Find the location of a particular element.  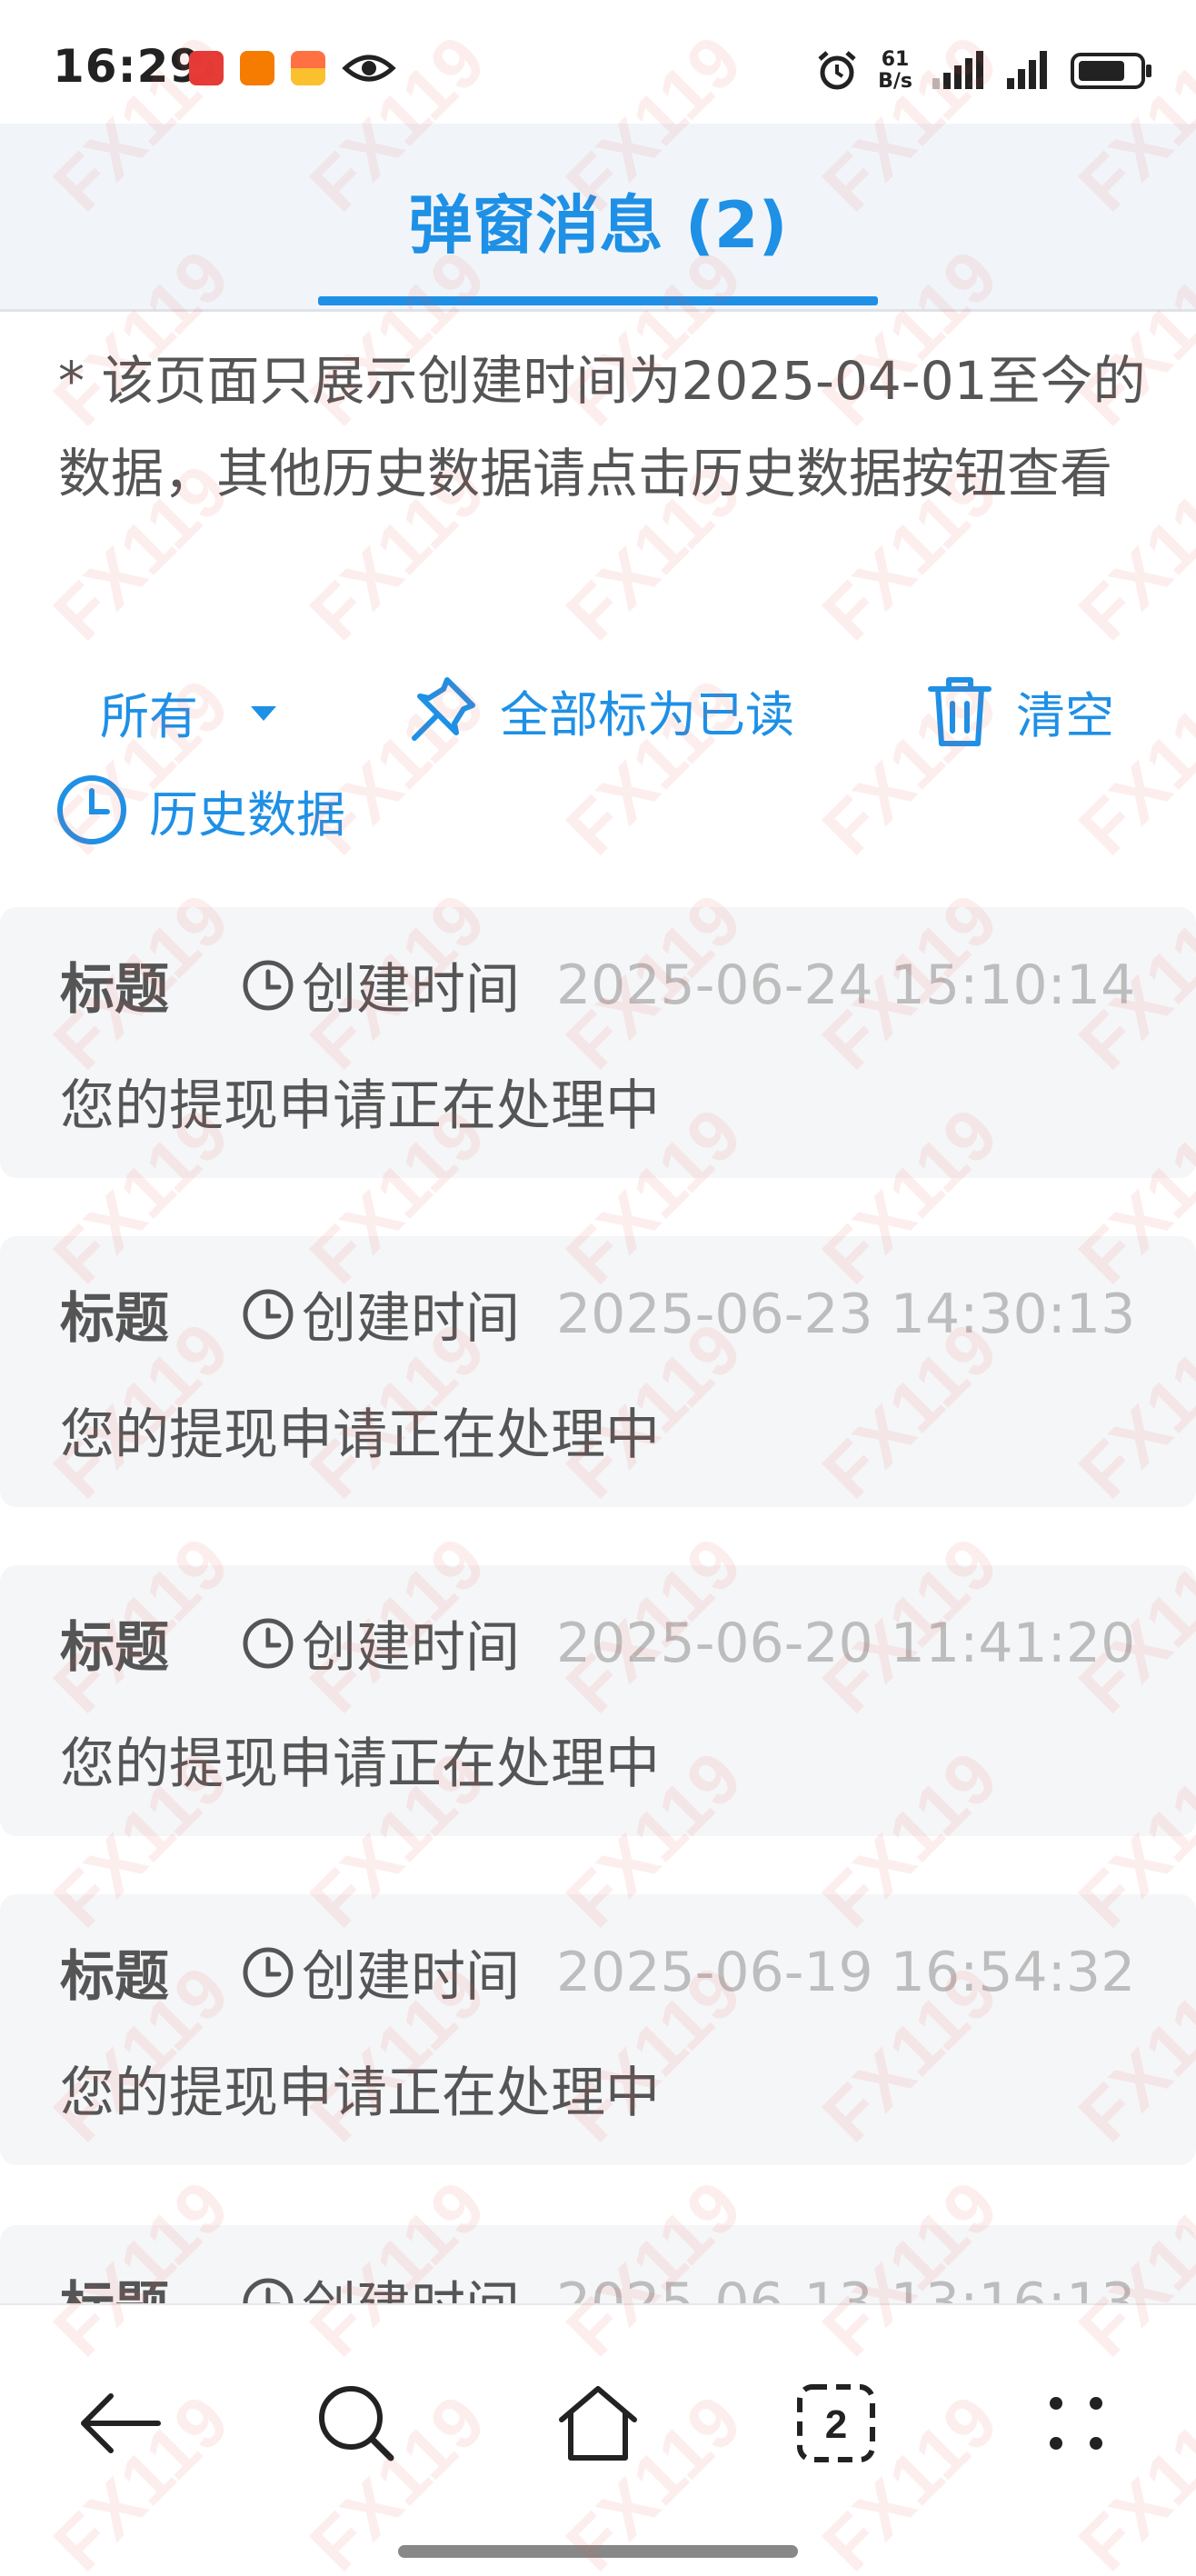

created-time-value: 2025-06-23 14:30:13 is located at coordinates (846, 1314).